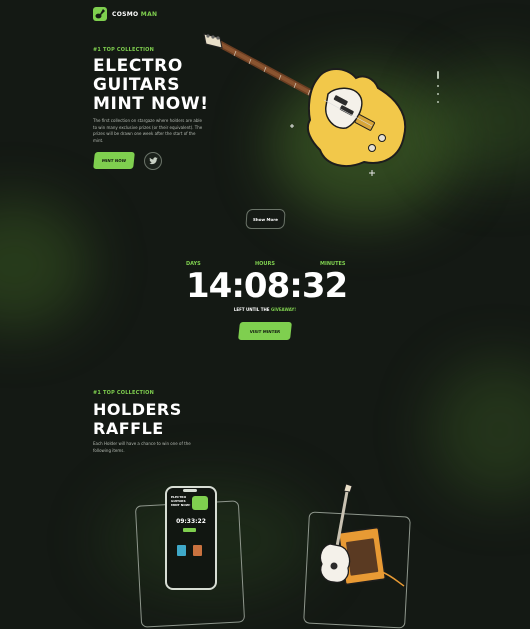 This screenshot has height=629, width=530. What do you see at coordinates (305, 104) in the screenshot?
I see `electric-guitar-illustration` at bounding box center [305, 104].